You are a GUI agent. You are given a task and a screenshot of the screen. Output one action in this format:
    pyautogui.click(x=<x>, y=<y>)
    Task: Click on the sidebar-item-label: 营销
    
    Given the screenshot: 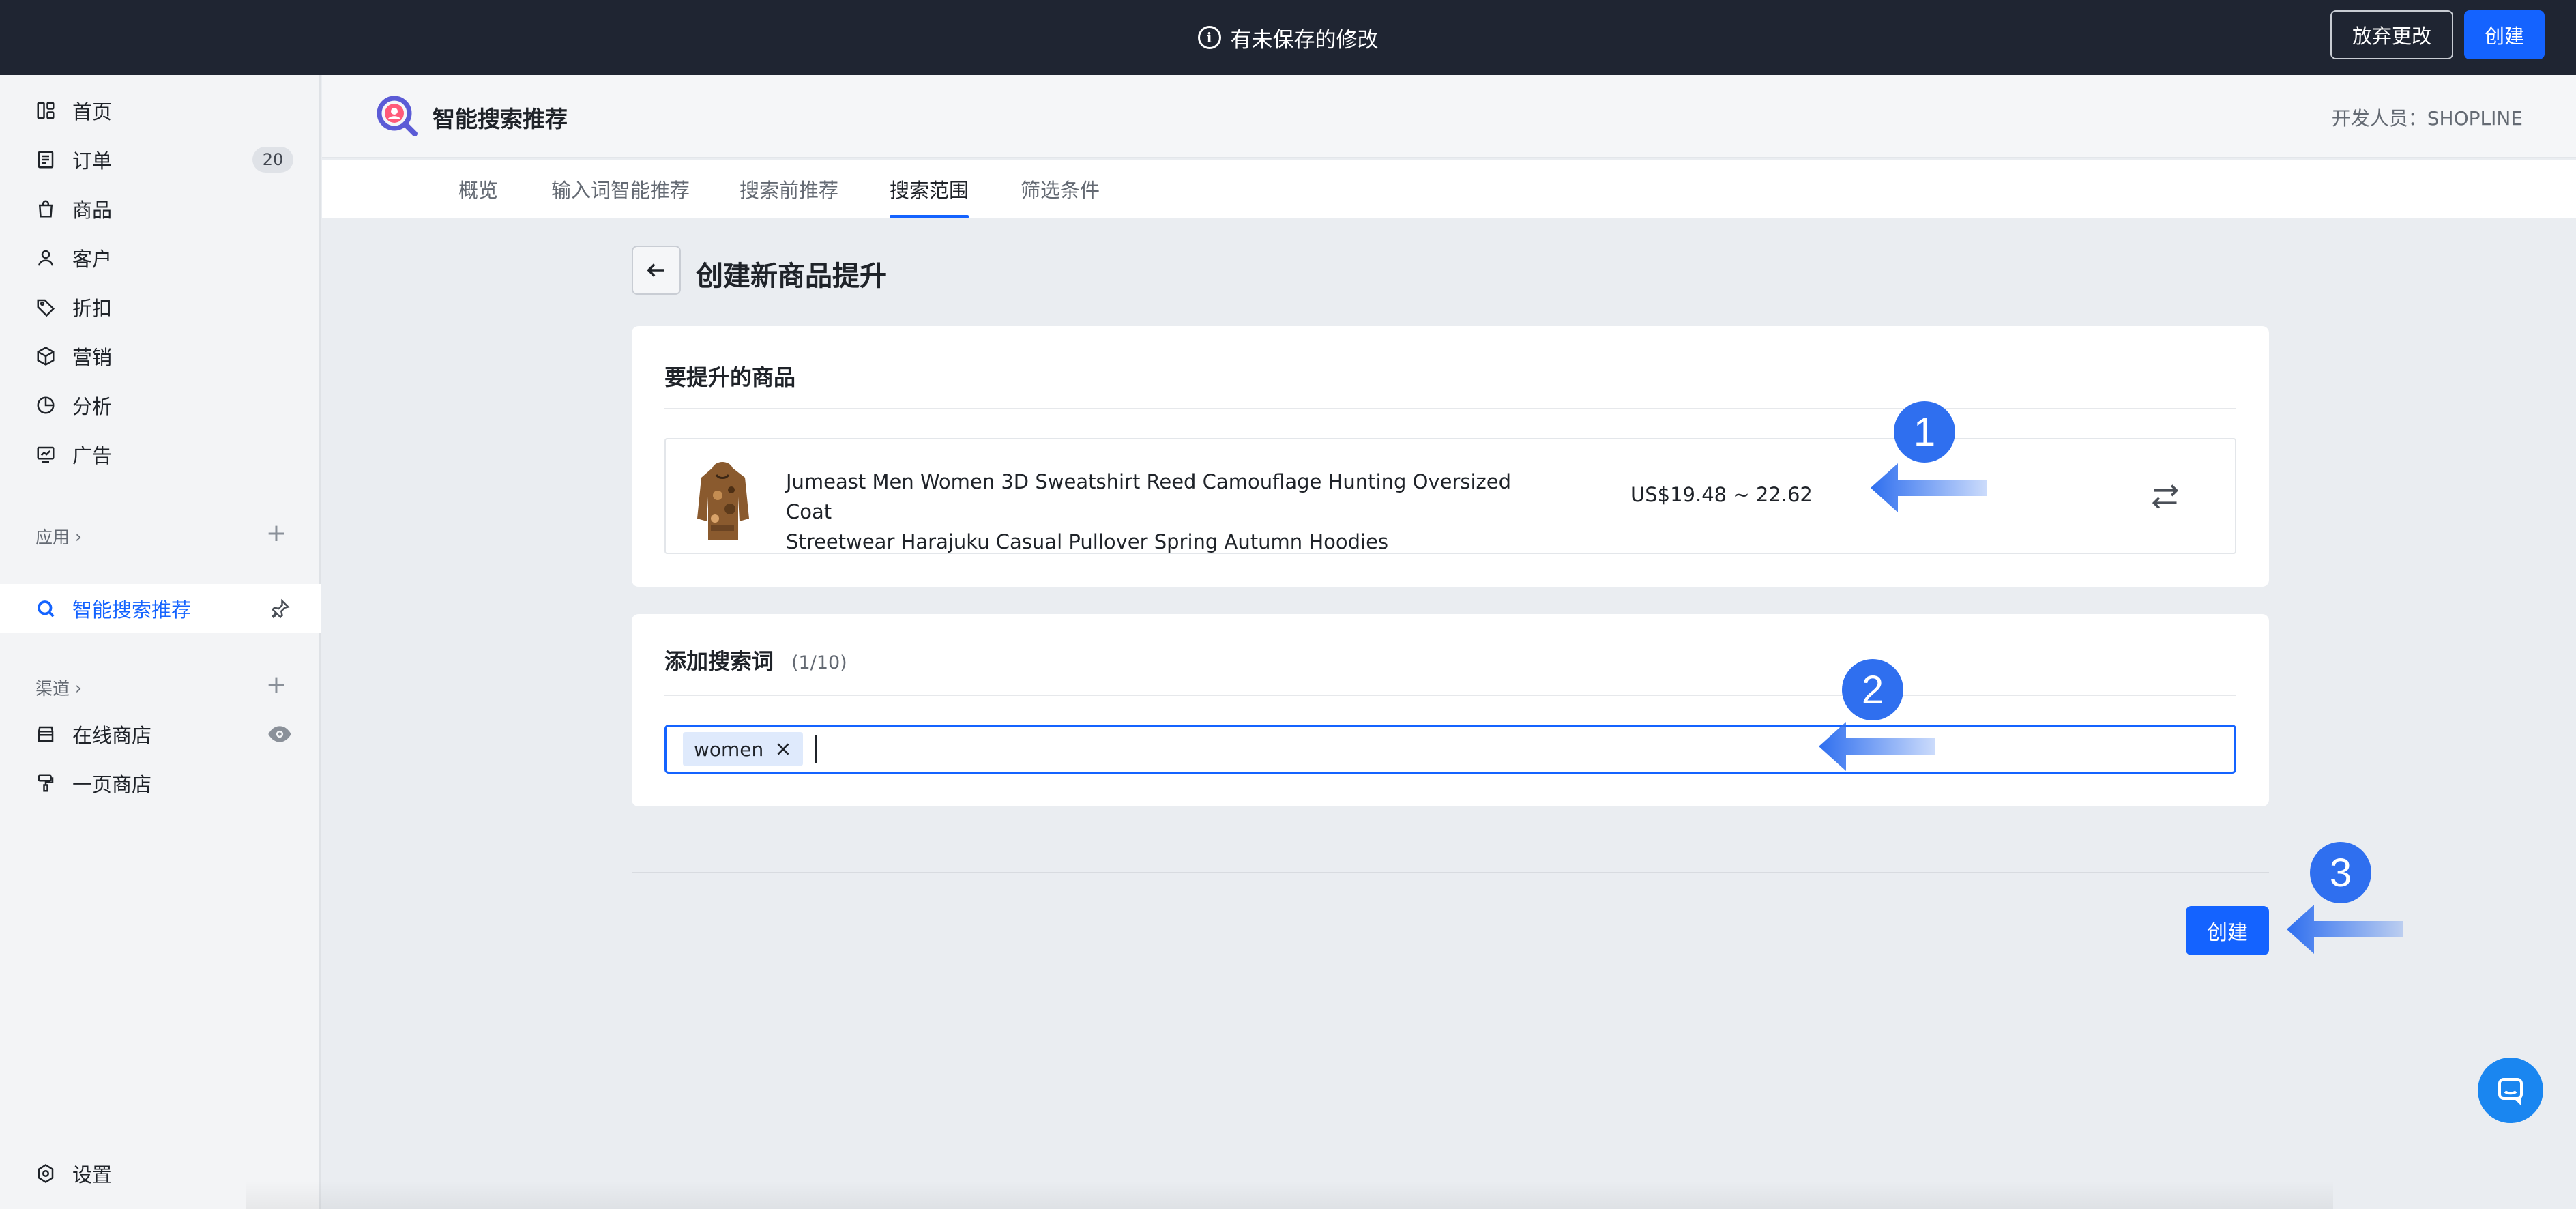 What is the action you would take?
    pyautogui.click(x=92, y=357)
    